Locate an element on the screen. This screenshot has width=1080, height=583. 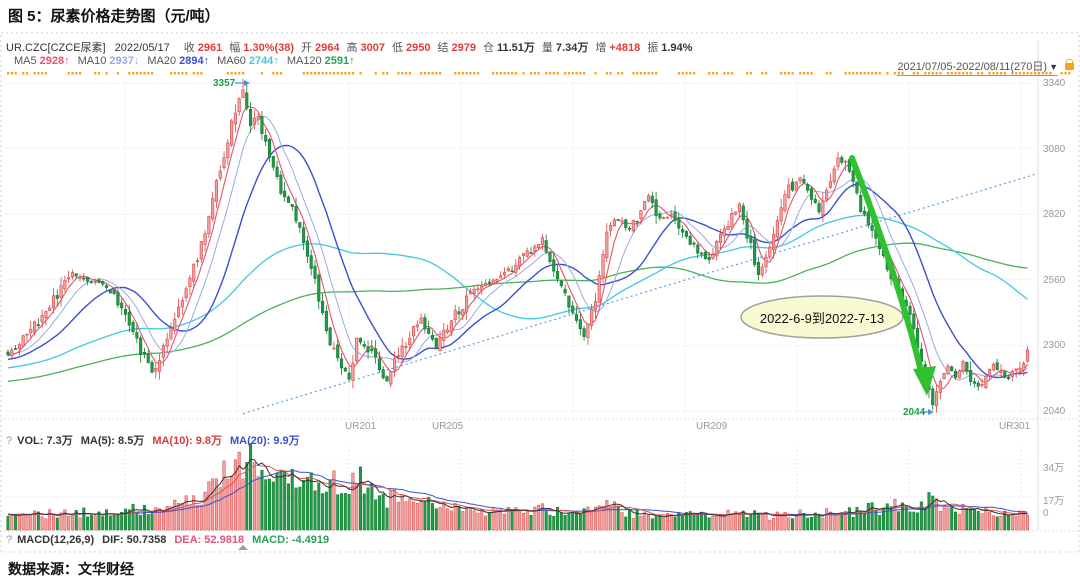
legend-item: MACD: -4.4919 is located at coordinates (291, 540).